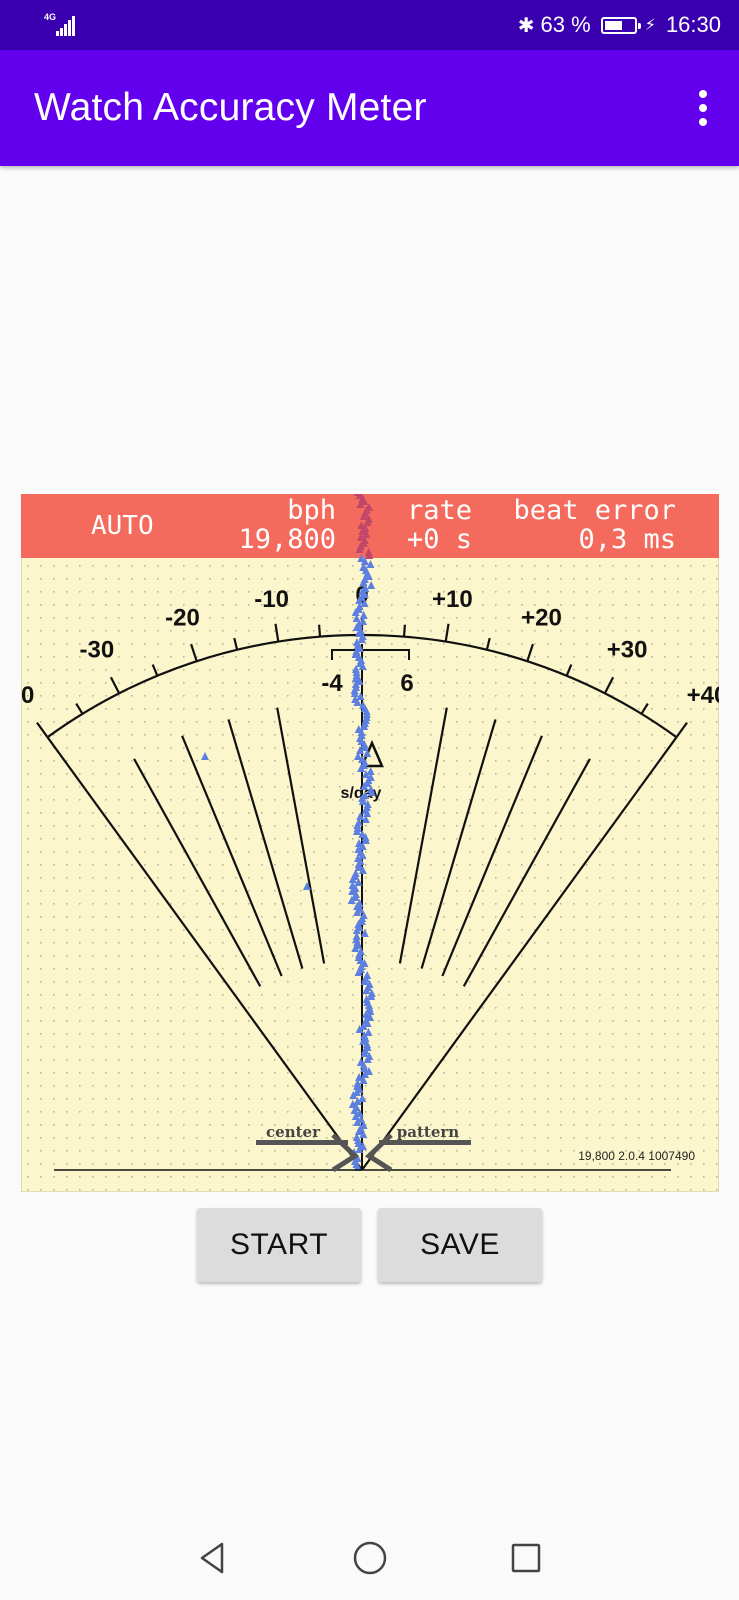 The image size is (739, 1600). Describe the element at coordinates (293, 1132) in the screenshot. I see `center-label: center` at that location.